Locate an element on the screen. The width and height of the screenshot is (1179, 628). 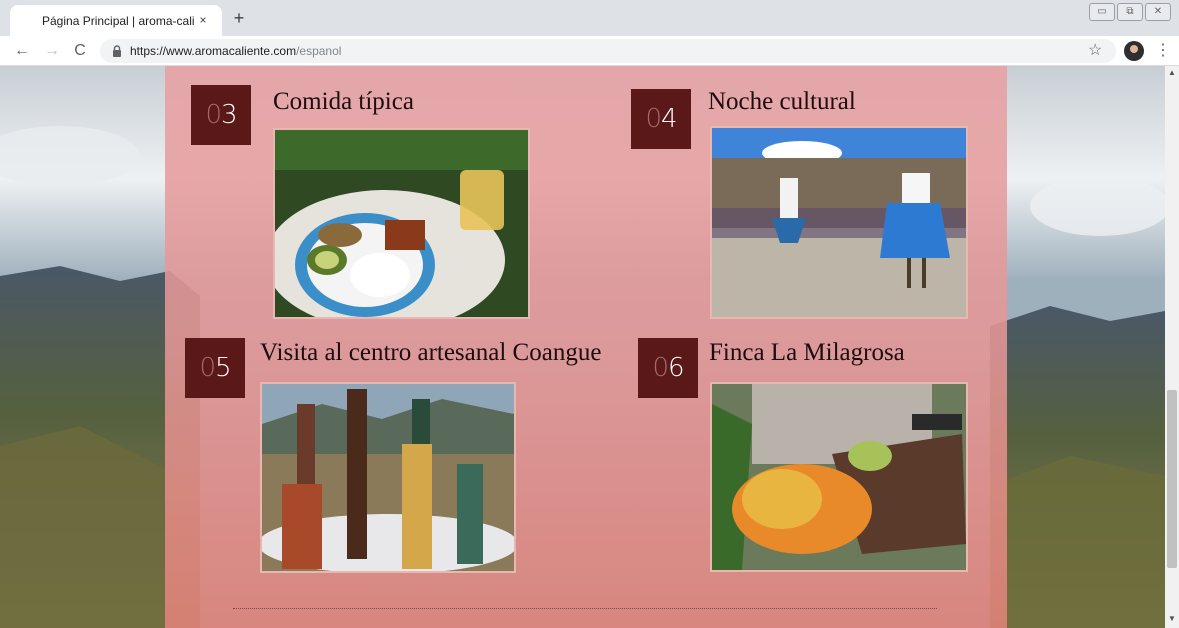
new-tab-button: + is located at coordinates (239, 18).